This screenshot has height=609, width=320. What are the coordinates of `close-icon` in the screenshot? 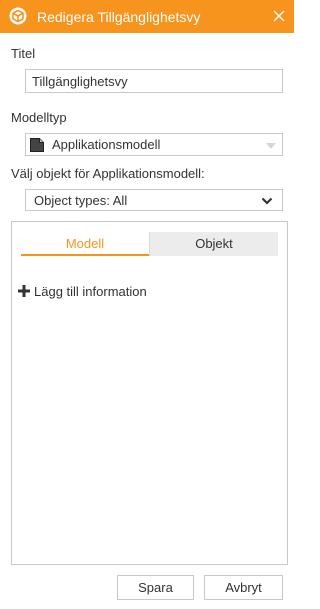 It's located at (279, 16).